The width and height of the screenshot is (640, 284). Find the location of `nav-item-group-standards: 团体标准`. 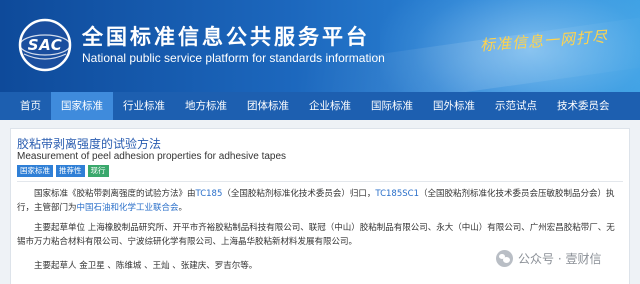

nav-item-group-standards: 团体标准 is located at coordinates (268, 106).